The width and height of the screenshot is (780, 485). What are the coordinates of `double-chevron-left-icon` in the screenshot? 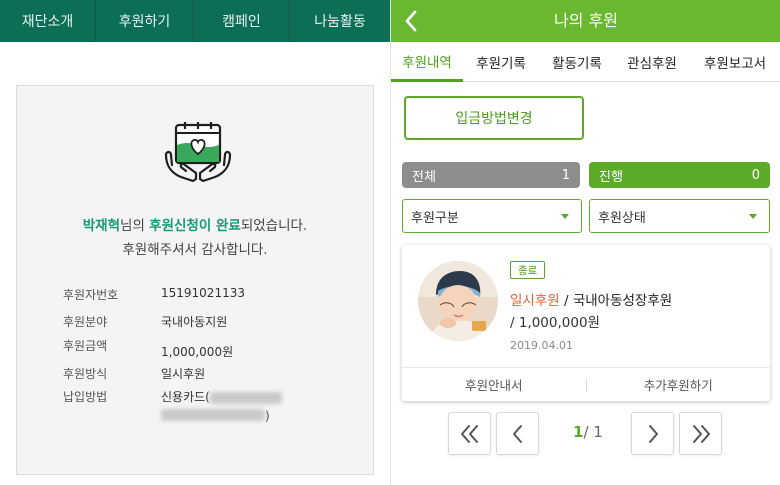 It's located at (469, 433).